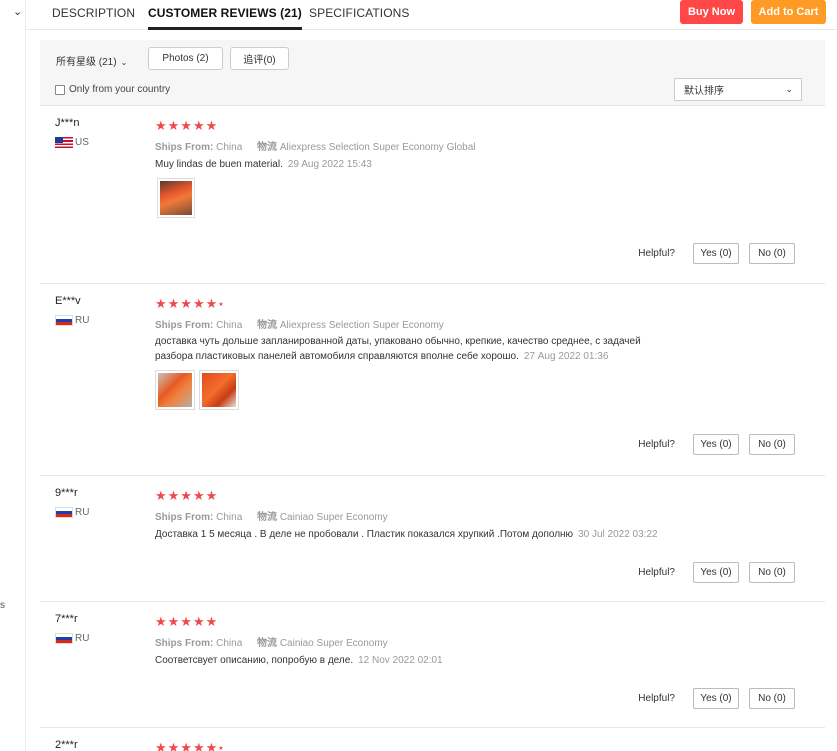  Describe the element at coordinates (566, 356) in the screenshot. I see `review-date: 27 Aug 2022 01:36` at that location.